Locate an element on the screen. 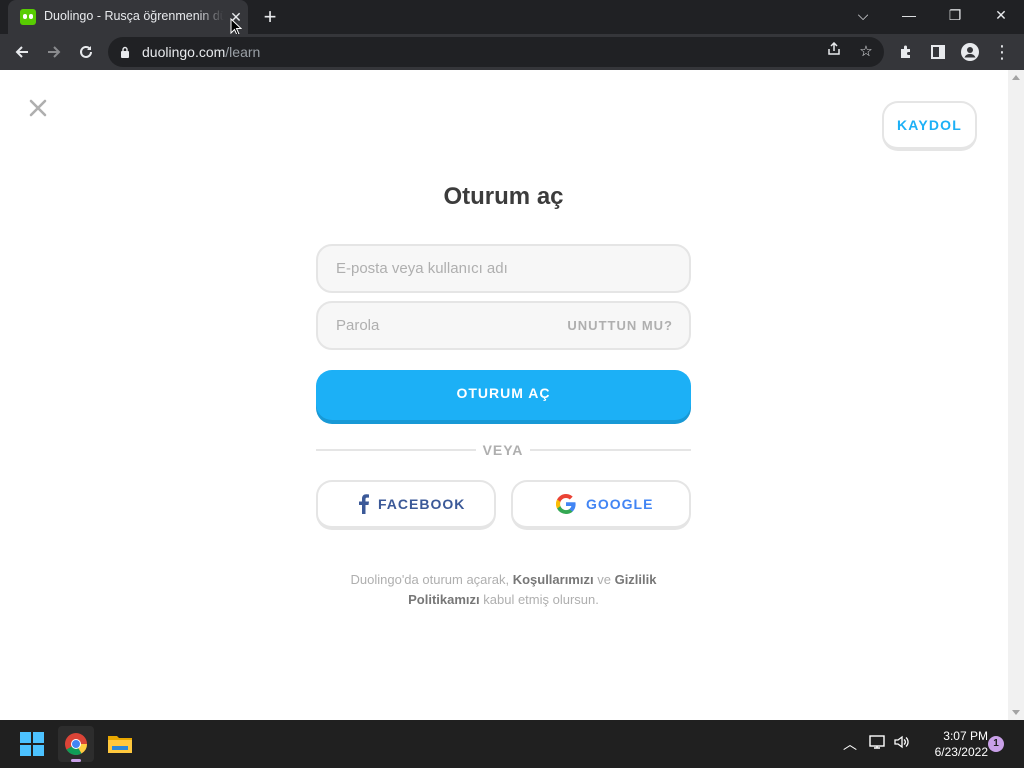 The image size is (1024, 768). bookmark-star-icon: ☆ is located at coordinates (866, 52).